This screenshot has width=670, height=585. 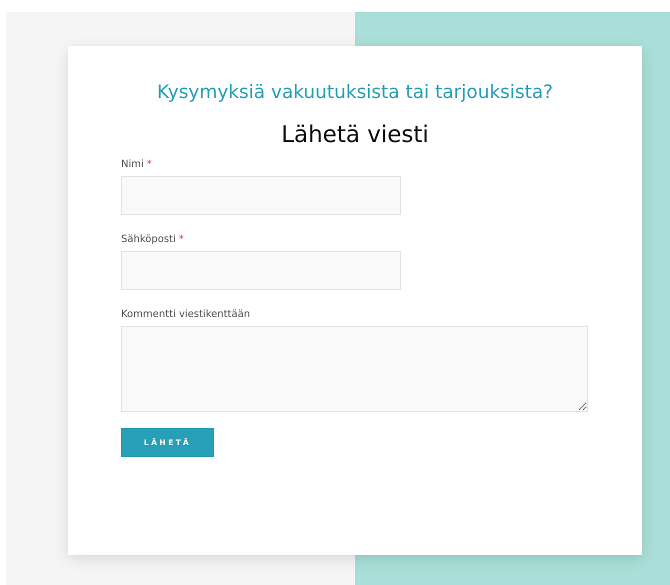 What do you see at coordinates (132, 165) in the screenshot?
I see `field-label: Nimi` at bounding box center [132, 165].